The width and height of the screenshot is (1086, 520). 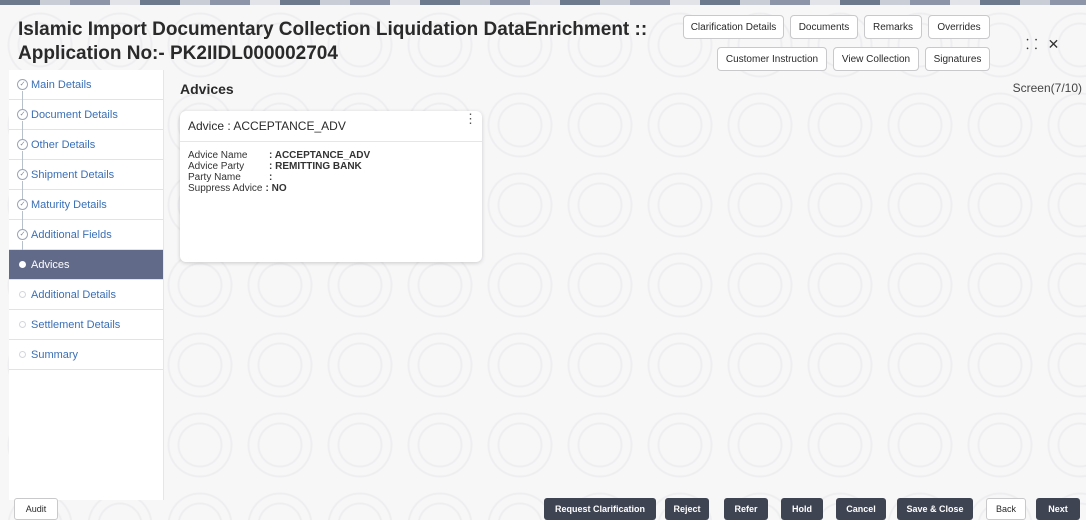 What do you see at coordinates (1054, 44) in the screenshot?
I see `close-icon: ✕` at bounding box center [1054, 44].